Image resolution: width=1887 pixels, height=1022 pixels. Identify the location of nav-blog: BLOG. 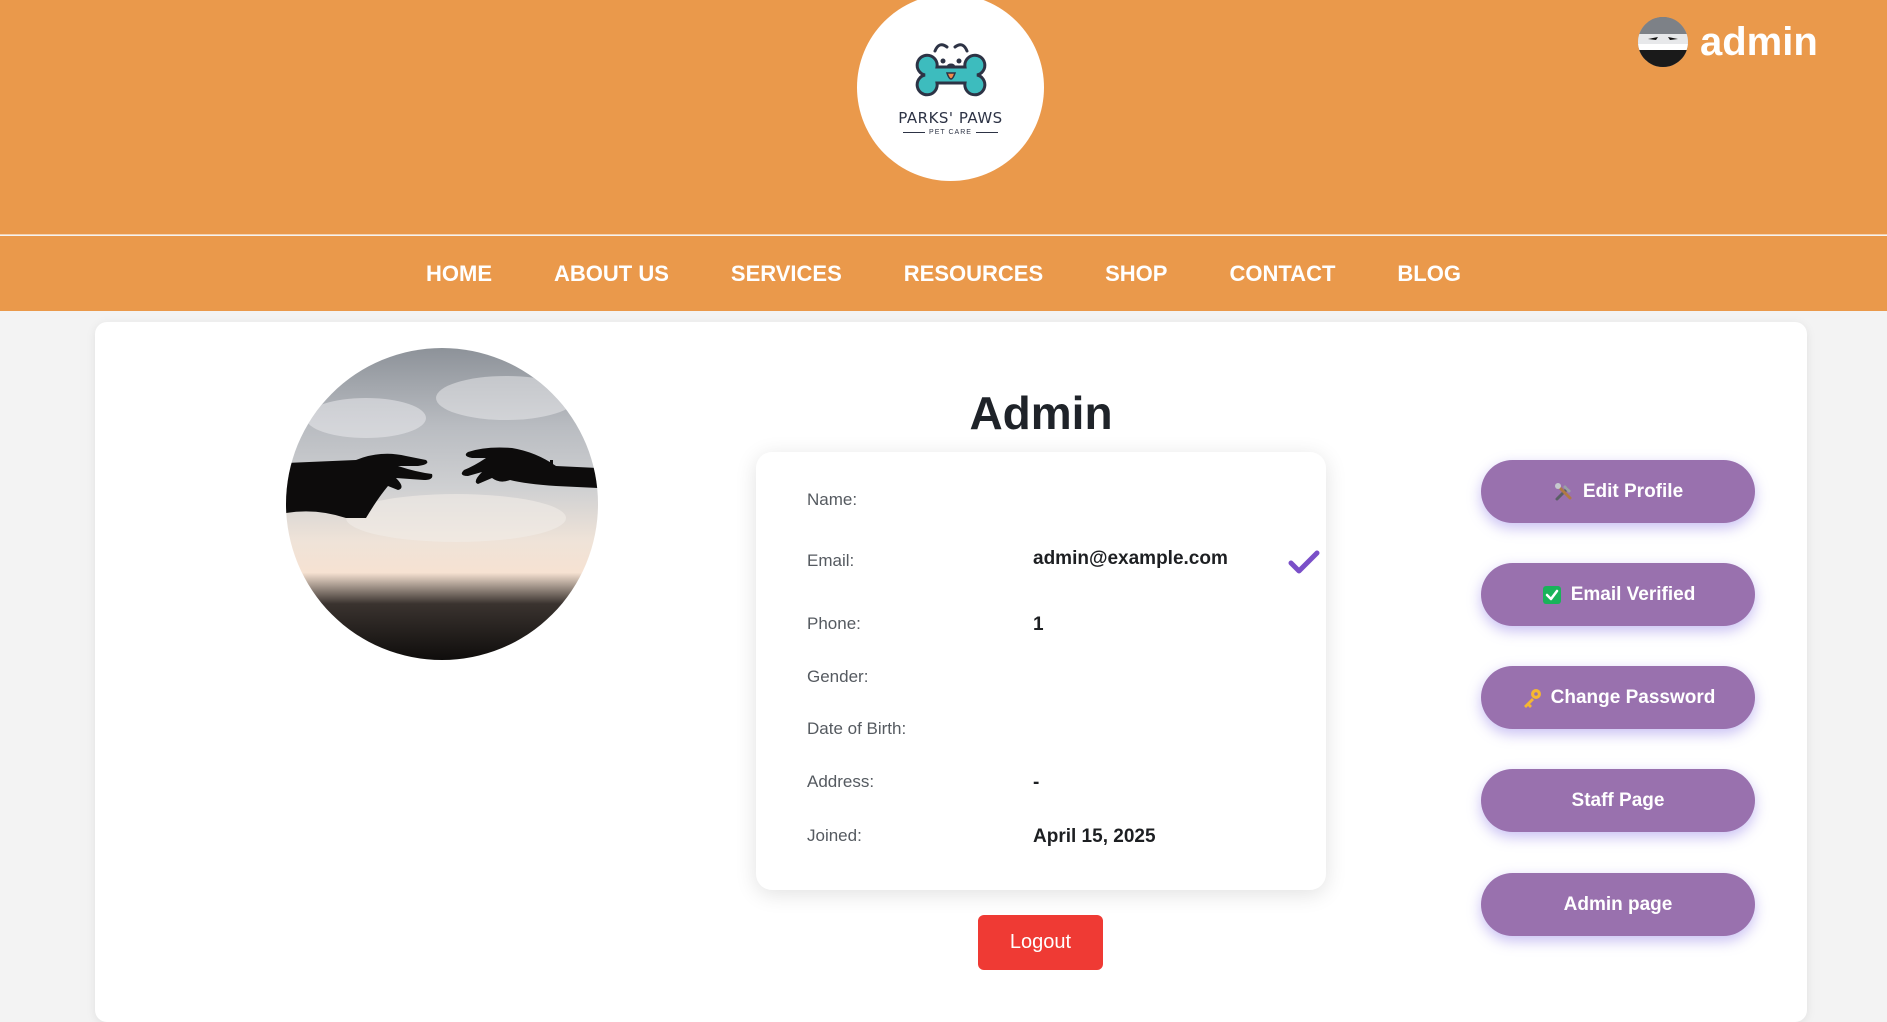
(1429, 274).